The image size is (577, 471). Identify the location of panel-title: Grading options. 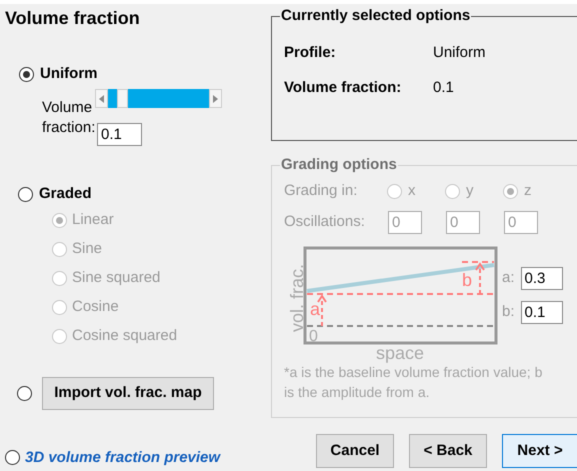
(339, 165).